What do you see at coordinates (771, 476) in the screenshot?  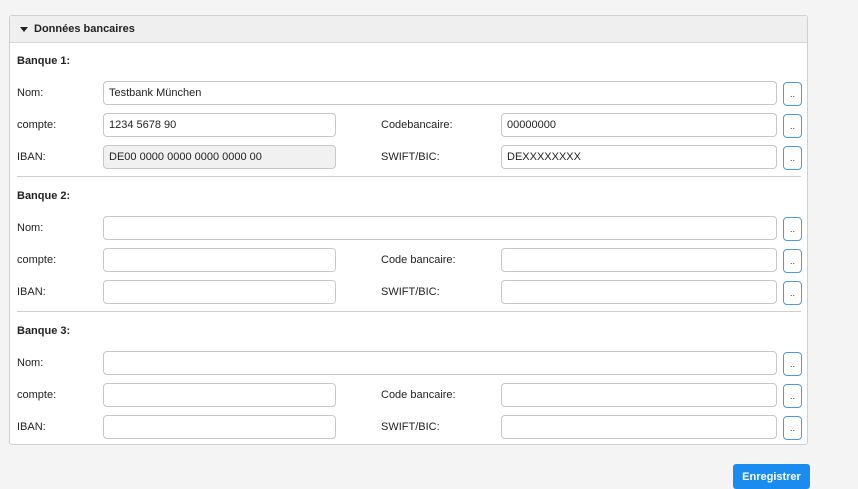 I see `save-button: Enregistrer` at bounding box center [771, 476].